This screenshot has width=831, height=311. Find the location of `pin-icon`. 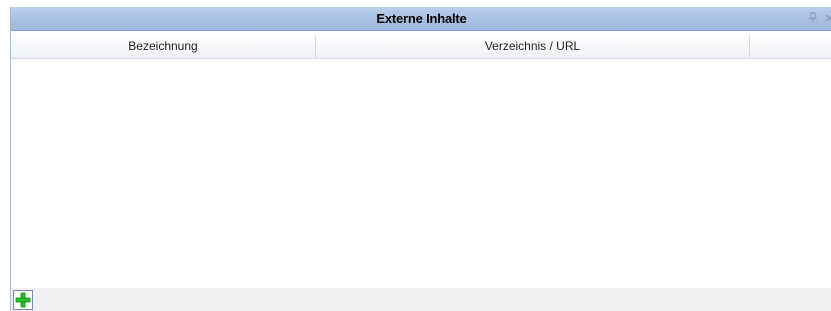

pin-icon is located at coordinates (813, 17).